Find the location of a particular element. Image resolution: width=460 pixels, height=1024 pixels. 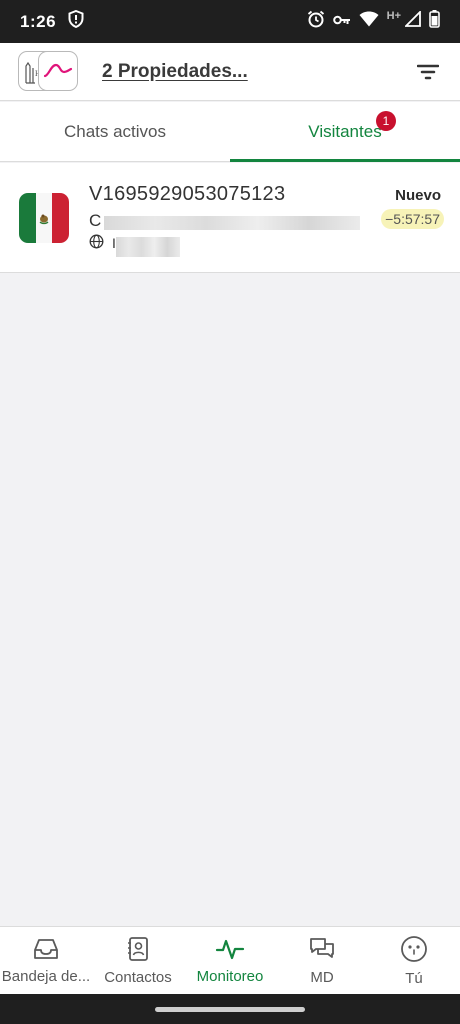

property-logos: H is located at coordinates (49, 71).